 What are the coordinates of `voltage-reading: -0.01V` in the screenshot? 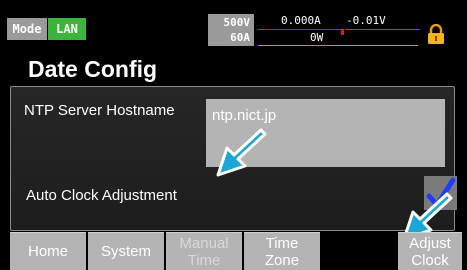 It's located at (366, 20).